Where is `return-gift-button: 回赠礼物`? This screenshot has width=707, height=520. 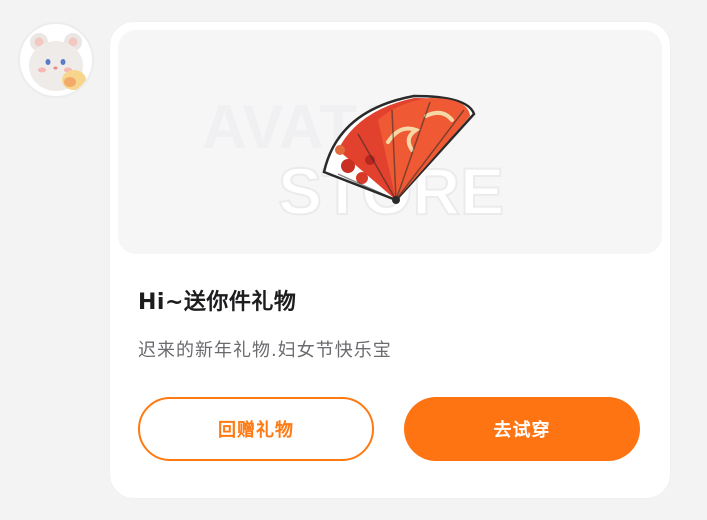 return-gift-button: 回赠礼物 is located at coordinates (256, 429).